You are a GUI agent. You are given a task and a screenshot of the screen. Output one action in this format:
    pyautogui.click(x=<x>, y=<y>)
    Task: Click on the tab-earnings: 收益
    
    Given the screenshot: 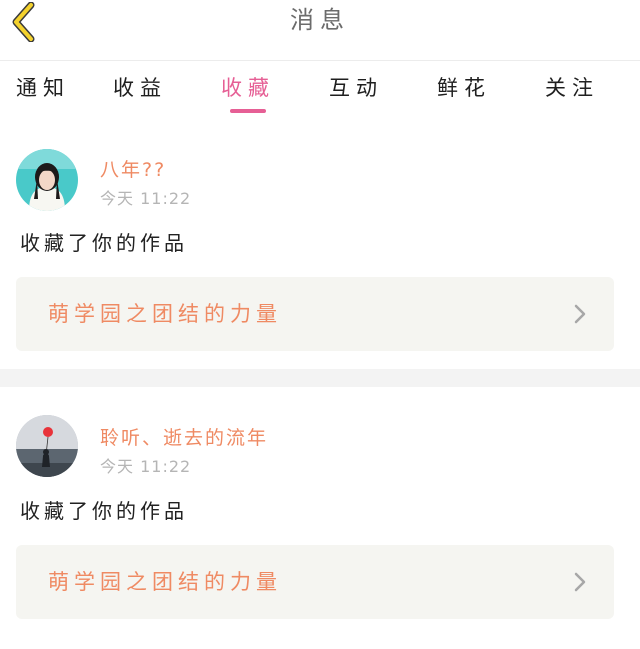 What is the action you would take?
    pyautogui.click(x=140, y=81)
    